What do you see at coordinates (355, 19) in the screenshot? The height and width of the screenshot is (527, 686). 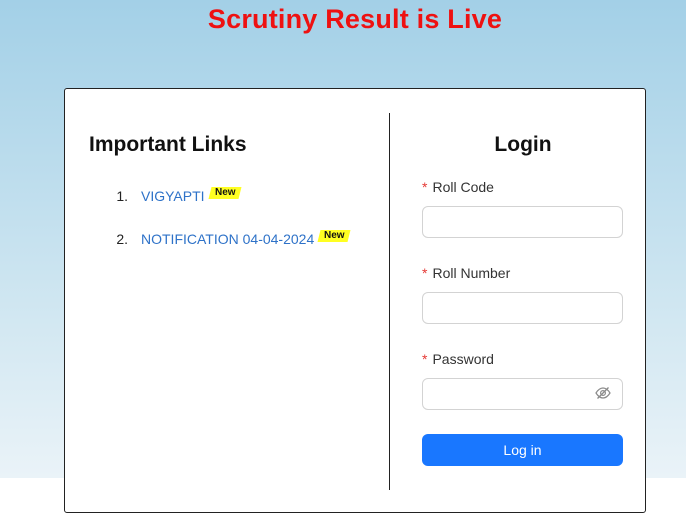 I see `page-banner: Scrutiny Result is Live` at bounding box center [355, 19].